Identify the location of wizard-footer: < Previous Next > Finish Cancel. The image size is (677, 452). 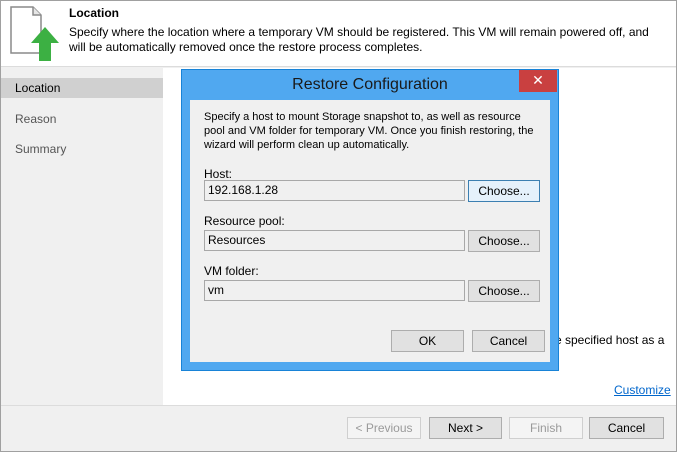
(338, 428).